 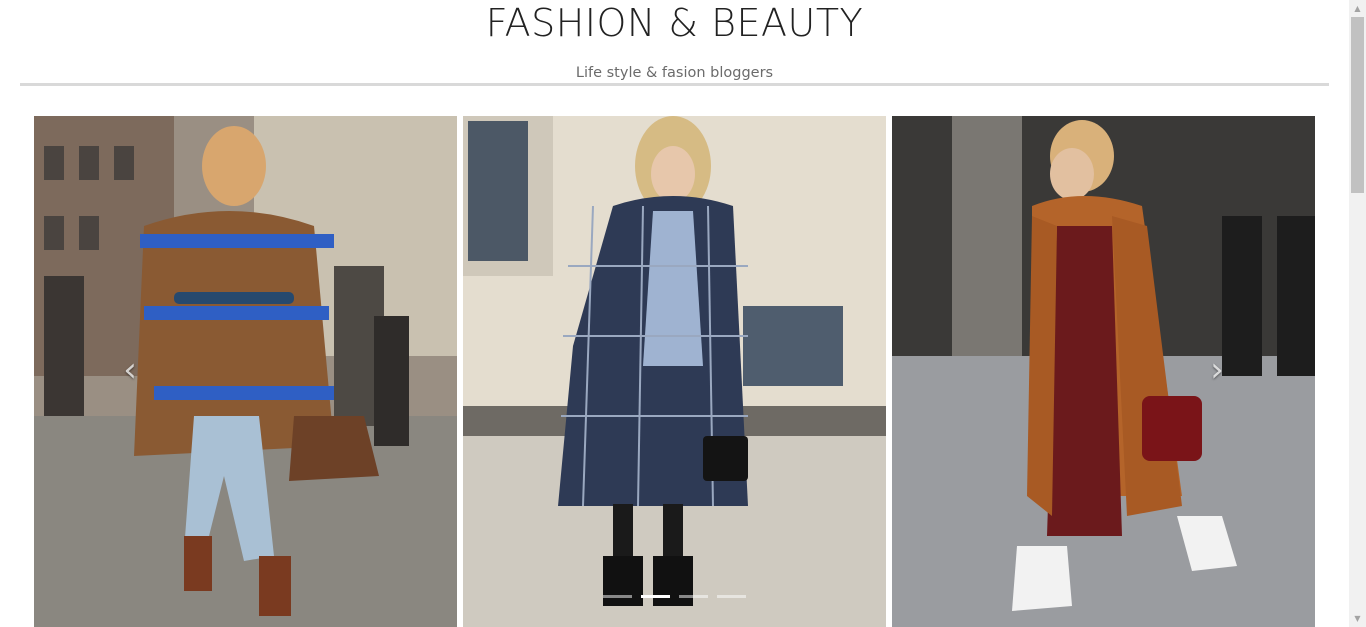 I want to click on carousel-next-button: ›, so click(x=1217, y=370).